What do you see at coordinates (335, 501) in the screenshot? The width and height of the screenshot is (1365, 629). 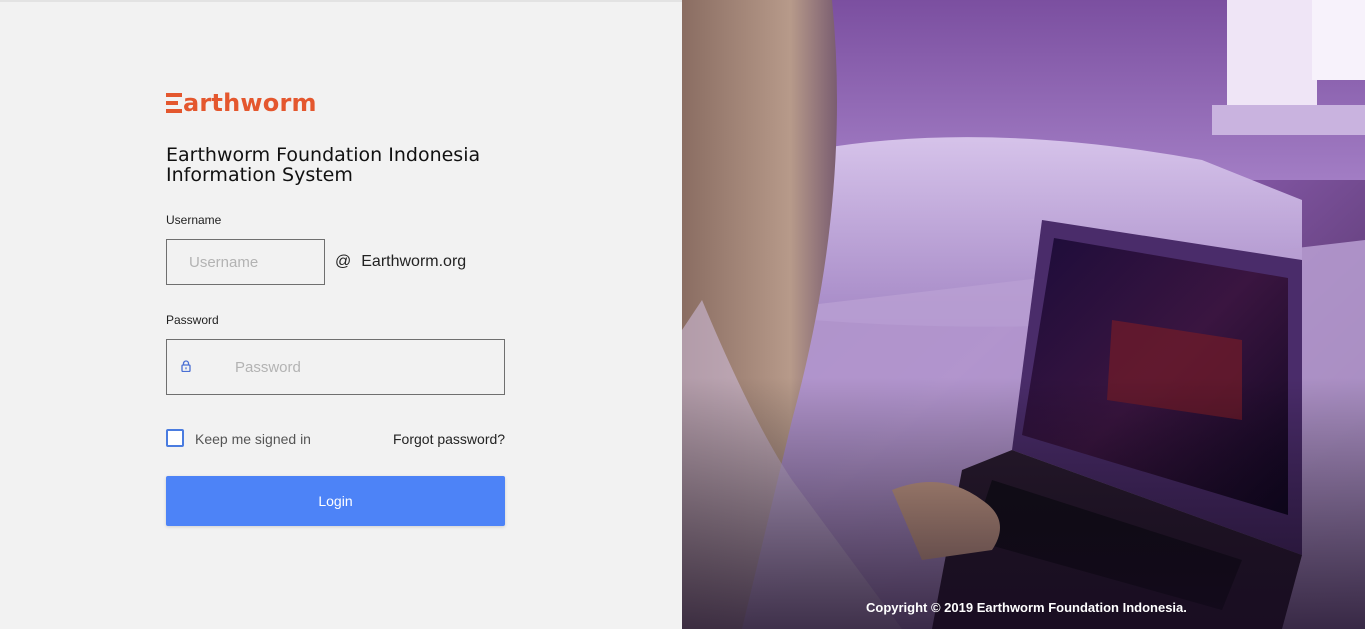 I see `login-button: Login` at bounding box center [335, 501].